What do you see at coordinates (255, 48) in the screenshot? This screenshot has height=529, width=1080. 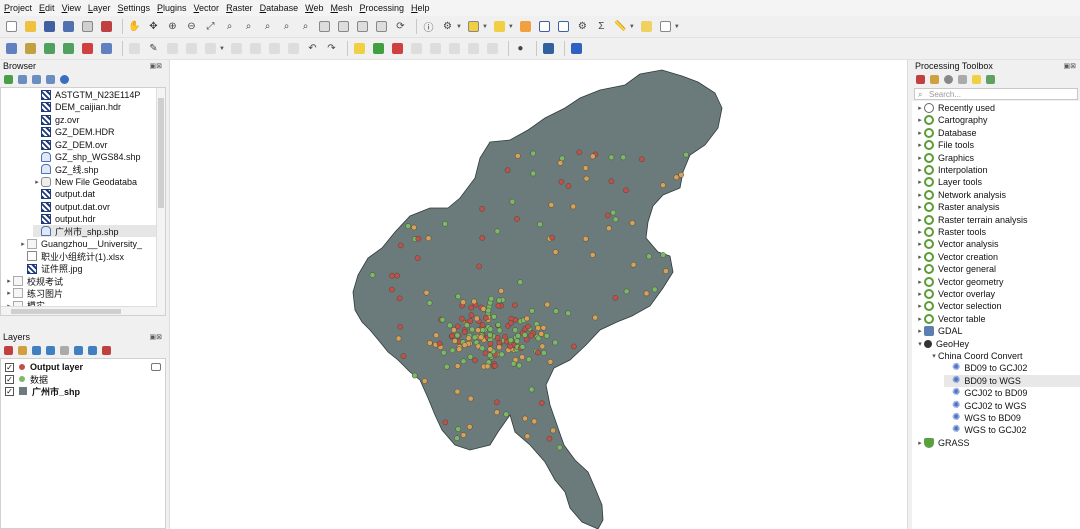 I see `cut-features-icon` at bounding box center [255, 48].